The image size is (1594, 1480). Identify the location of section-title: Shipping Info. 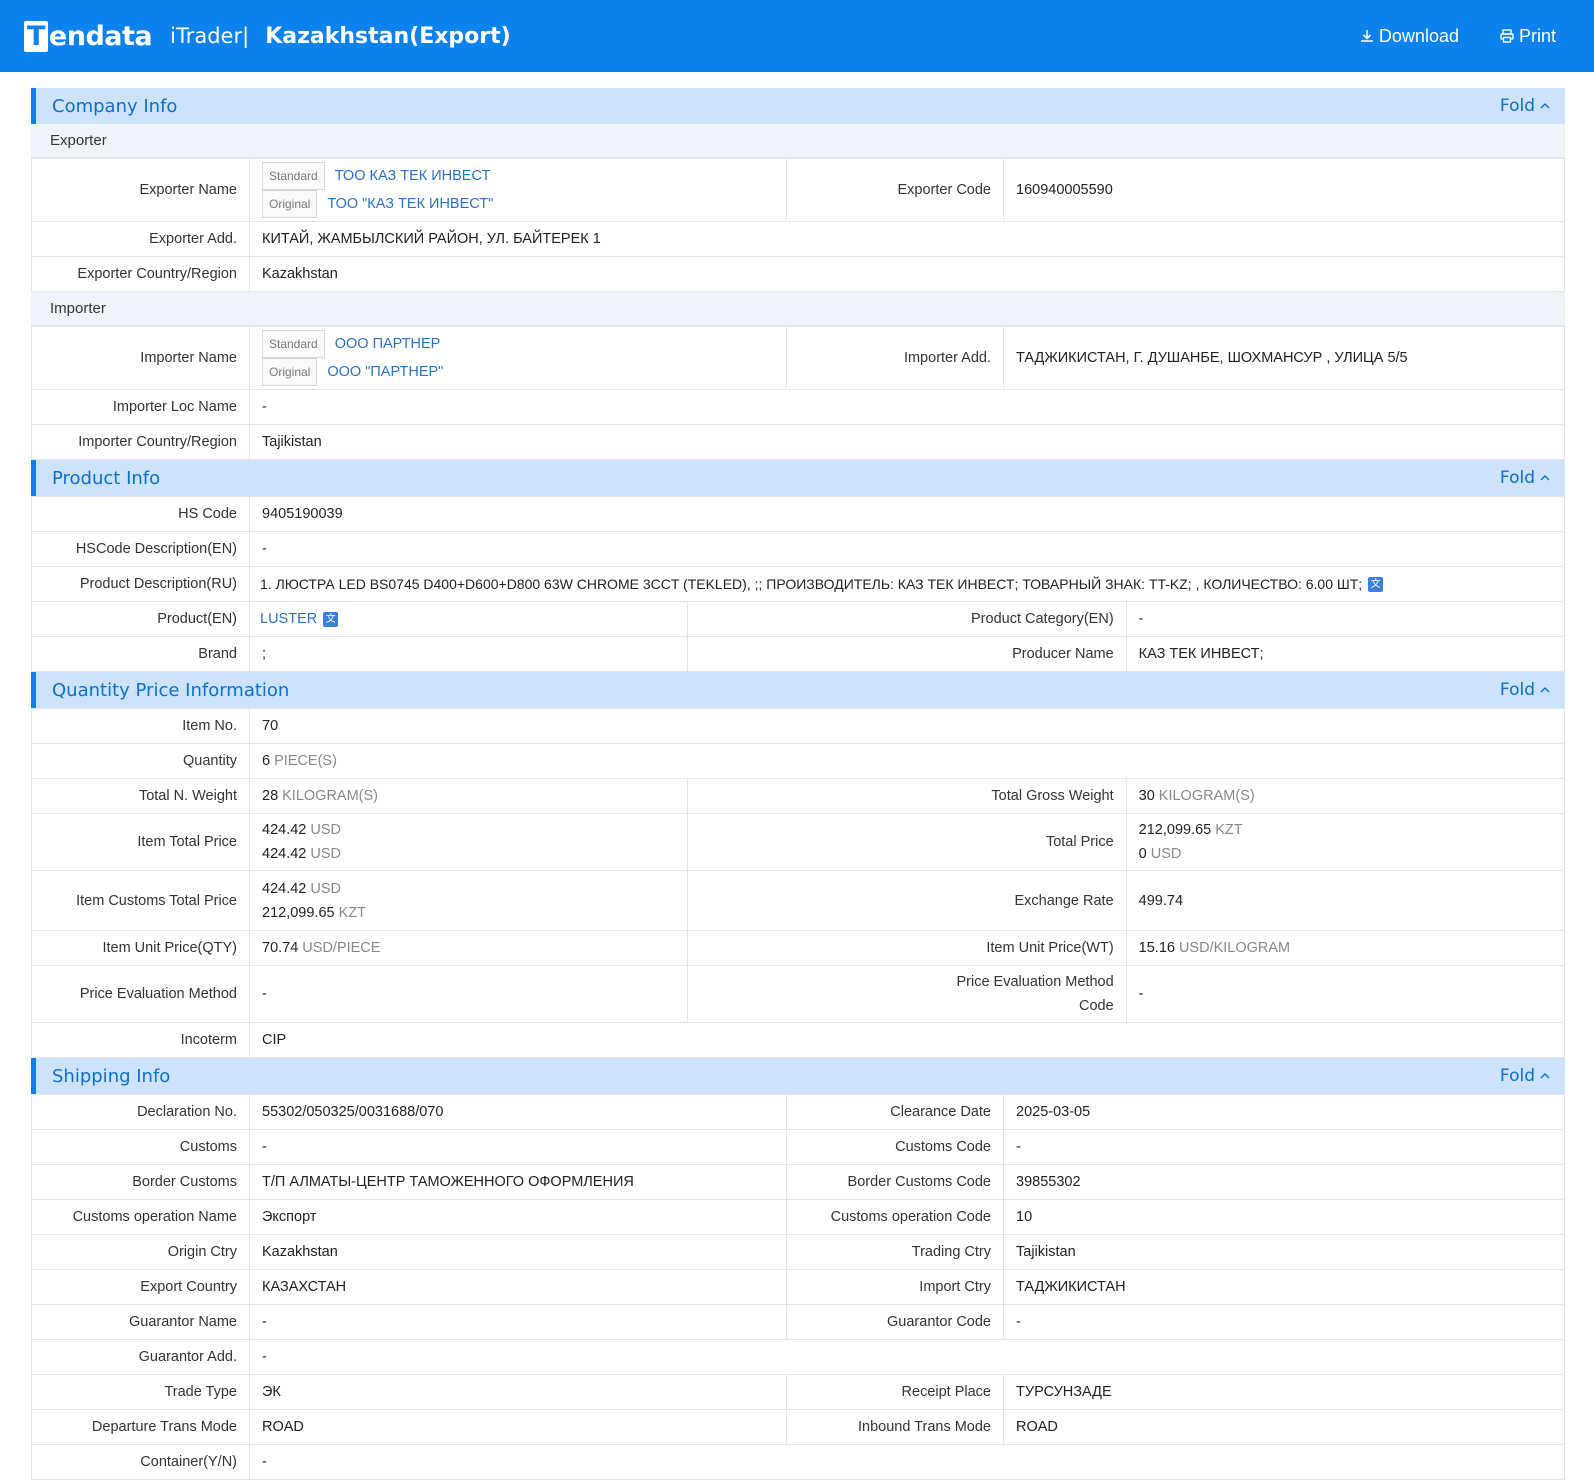
(111, 1076).